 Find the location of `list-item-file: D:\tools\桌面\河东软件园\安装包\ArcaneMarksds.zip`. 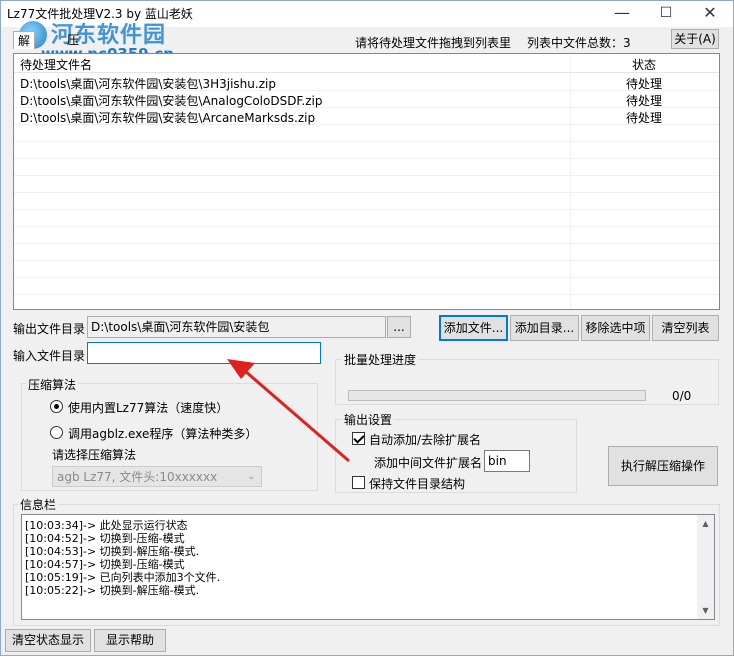

list-item-file: D:\tools\桌面\河东软件园\安装包\ArcaneMarksds.zip is located at coordinates (168, 118).